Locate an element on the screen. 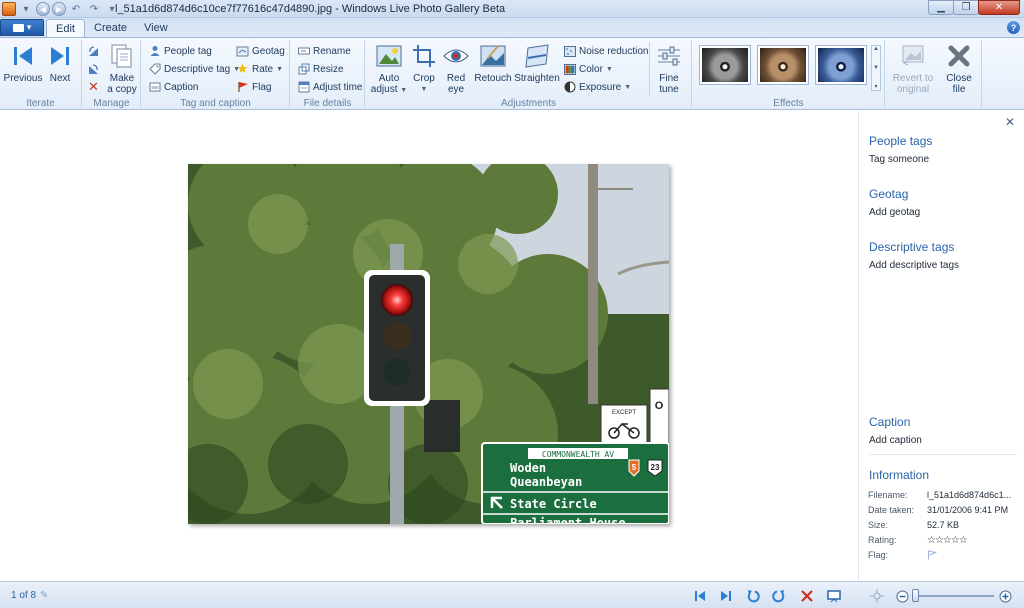  straighten-button: Straighten is located at coordinates (537, 63).